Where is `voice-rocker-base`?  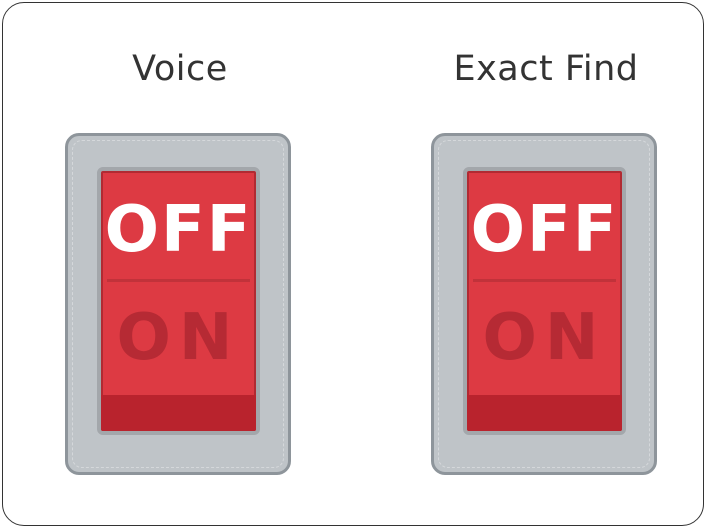
voice-rocker-base is located at coordinates (178, 413).